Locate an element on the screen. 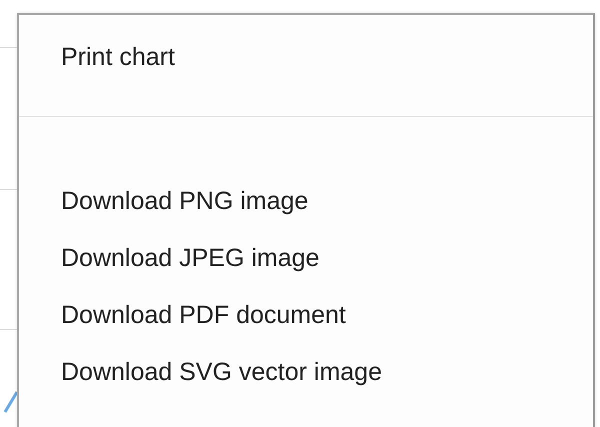 The image size is (600, 427). menu-item: Download JPEG image is located at coordinates (169, 268).